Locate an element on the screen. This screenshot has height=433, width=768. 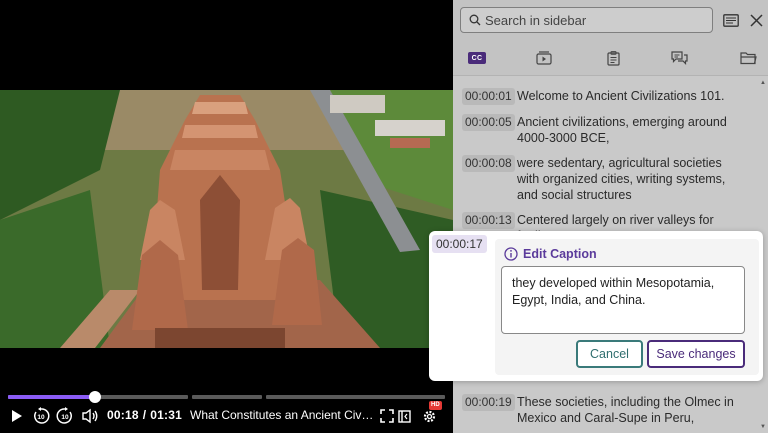
play-icon is located at coordinates (17, 416).